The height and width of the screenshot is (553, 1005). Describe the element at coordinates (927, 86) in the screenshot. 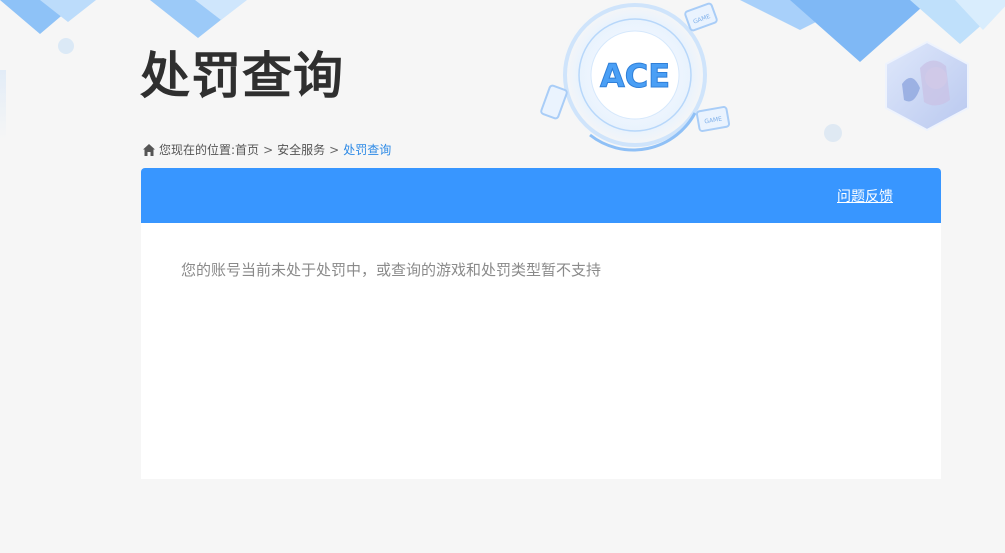

I see `character-avatar` at that location.